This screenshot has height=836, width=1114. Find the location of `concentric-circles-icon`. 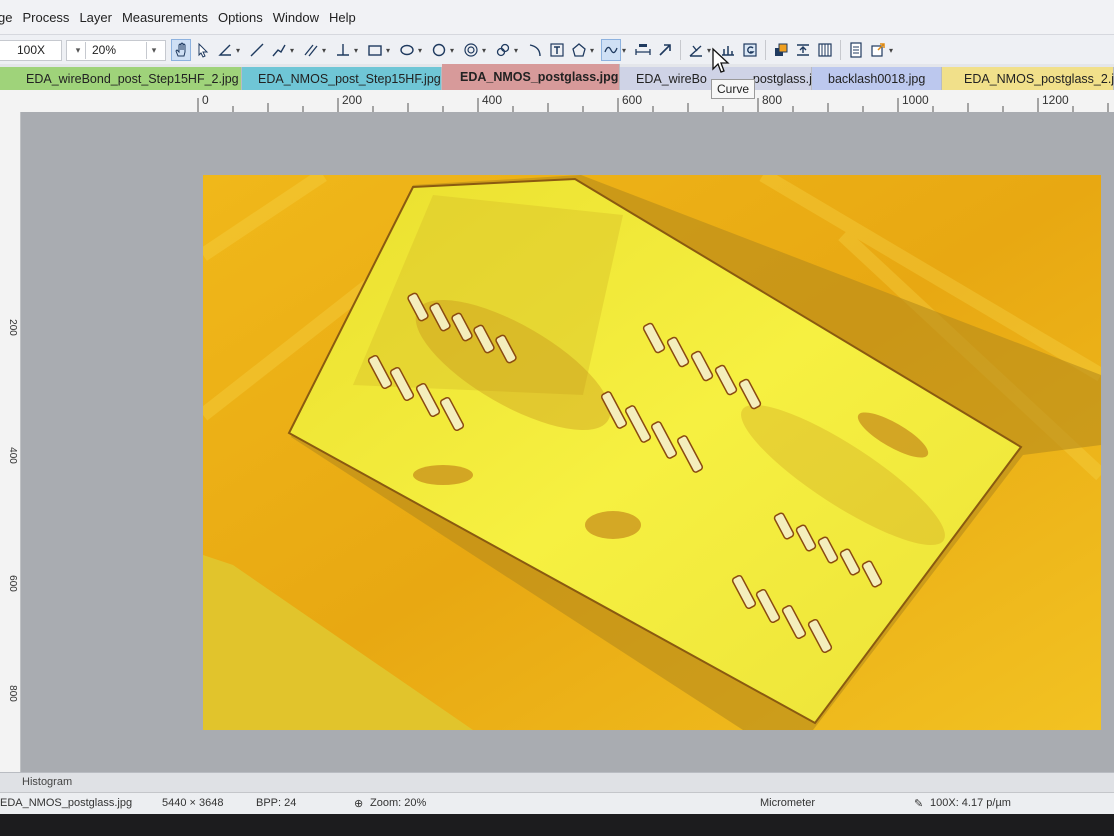

concentric-circles-icon is located at coordinates (471, 50).